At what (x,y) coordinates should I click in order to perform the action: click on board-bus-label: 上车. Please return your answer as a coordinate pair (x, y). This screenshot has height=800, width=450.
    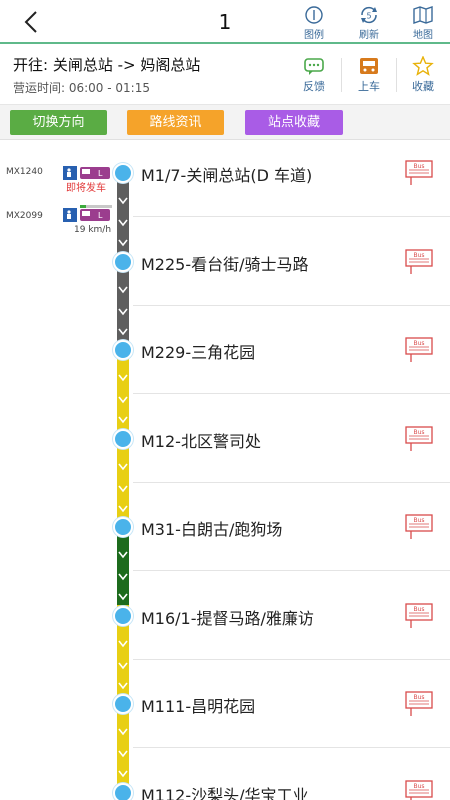
    Looking at the image, I should click on (369, 86).